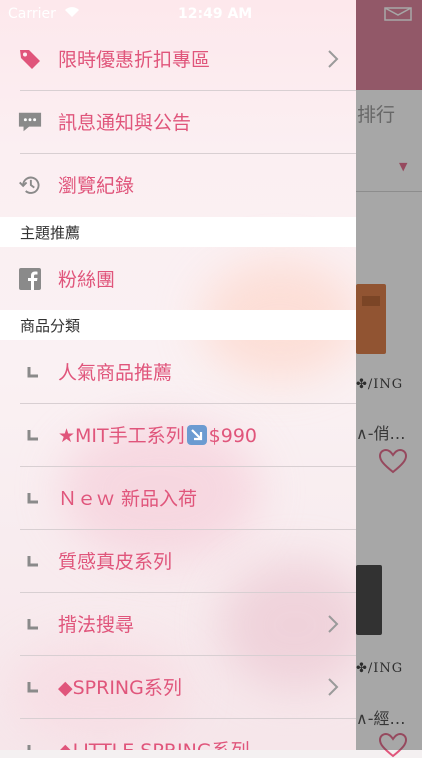 The width and height of the screenshot is (422, 758). I want to click on category-item: Ｎｅｗ 新品入荷, so click(178, 497).